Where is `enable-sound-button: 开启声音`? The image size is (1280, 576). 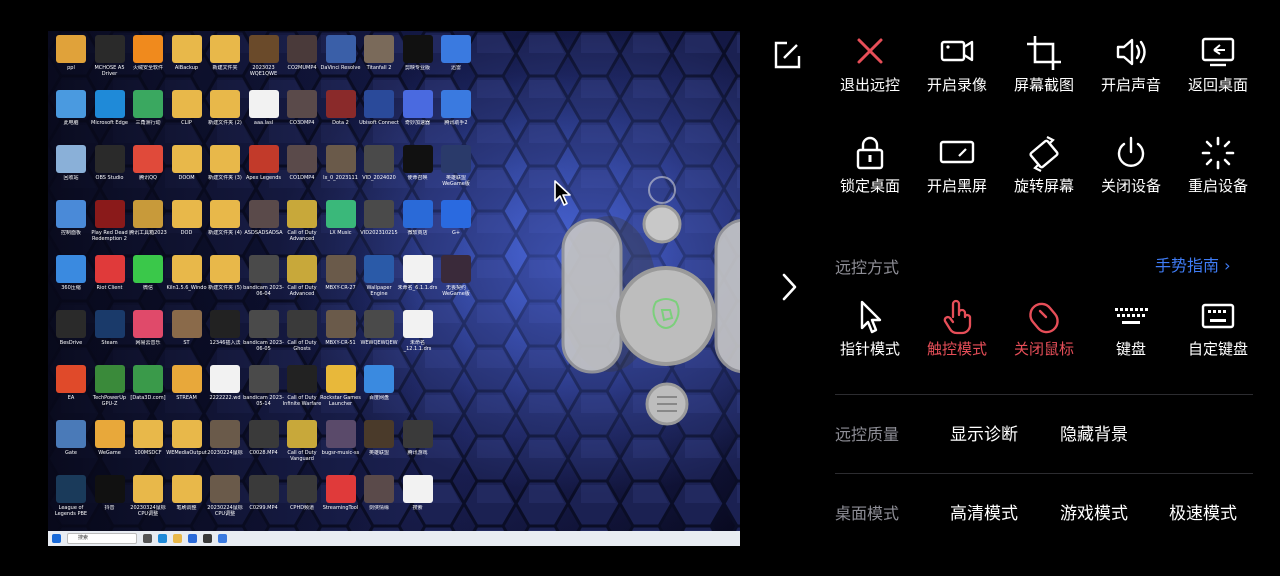
enable-sound-button: 开启声音 is located at coordinates (1131, 64).